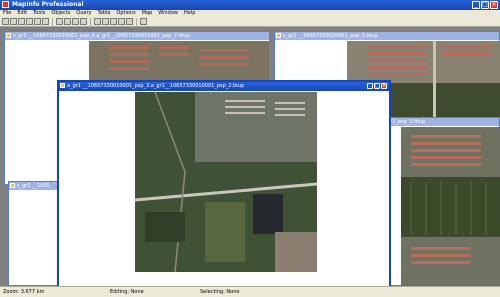  What do you see at coordinates (21, 21) in the screenshot?
I see `open-workspace-icon` at bounding box center [21, 21].